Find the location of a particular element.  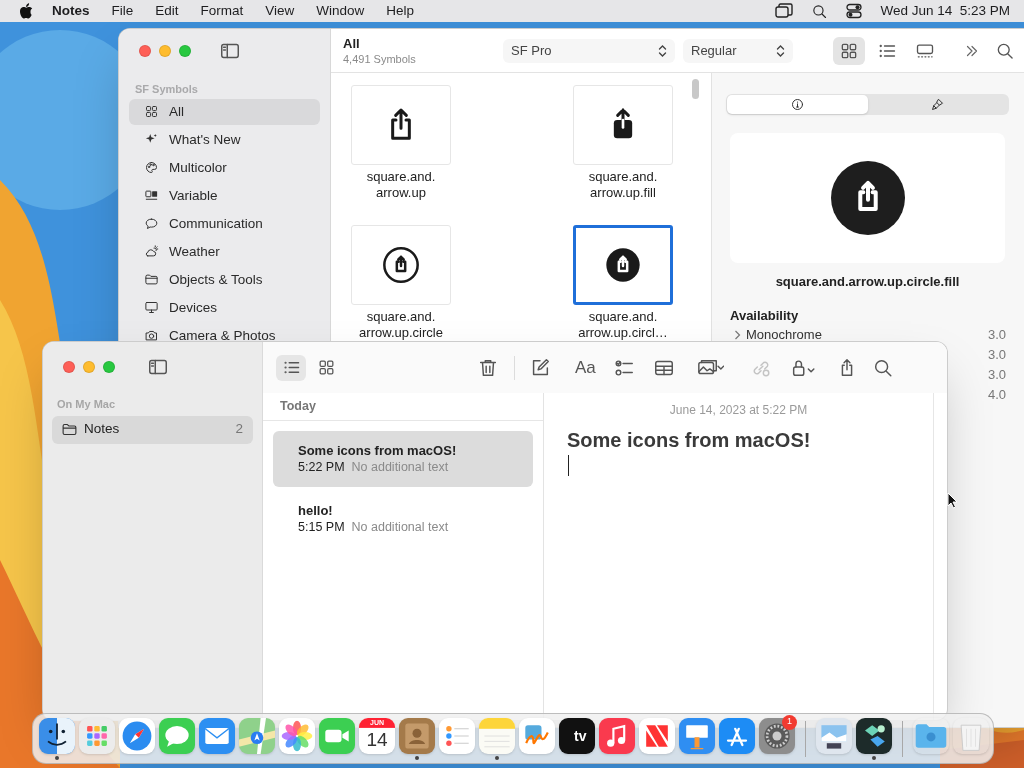

note-heading: Some icons from macOS! is located at coordinates (689, 440).